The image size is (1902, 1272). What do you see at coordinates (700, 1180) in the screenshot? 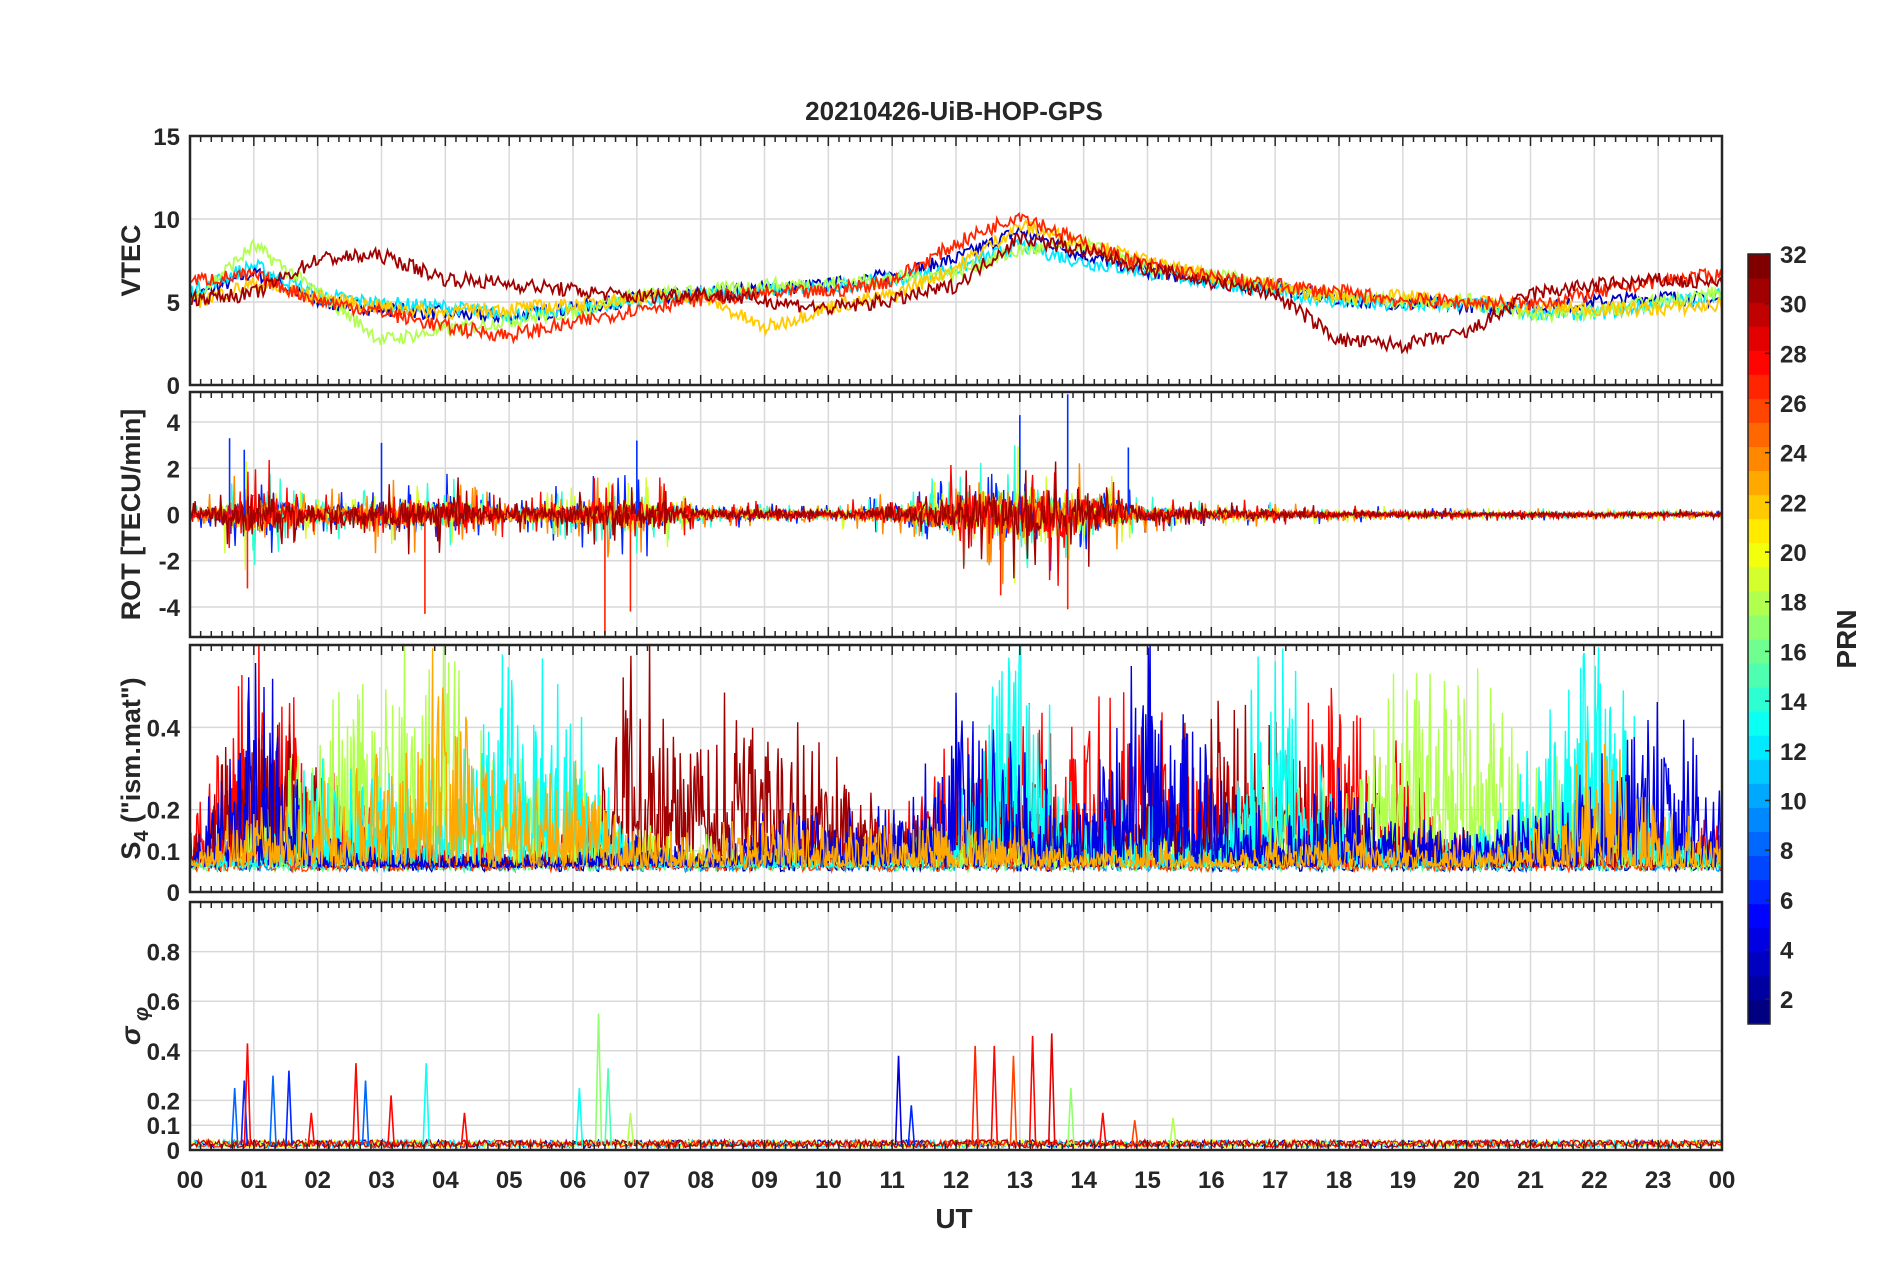
I see `x-tick-label: 08` at bounding box center [700, 1180].